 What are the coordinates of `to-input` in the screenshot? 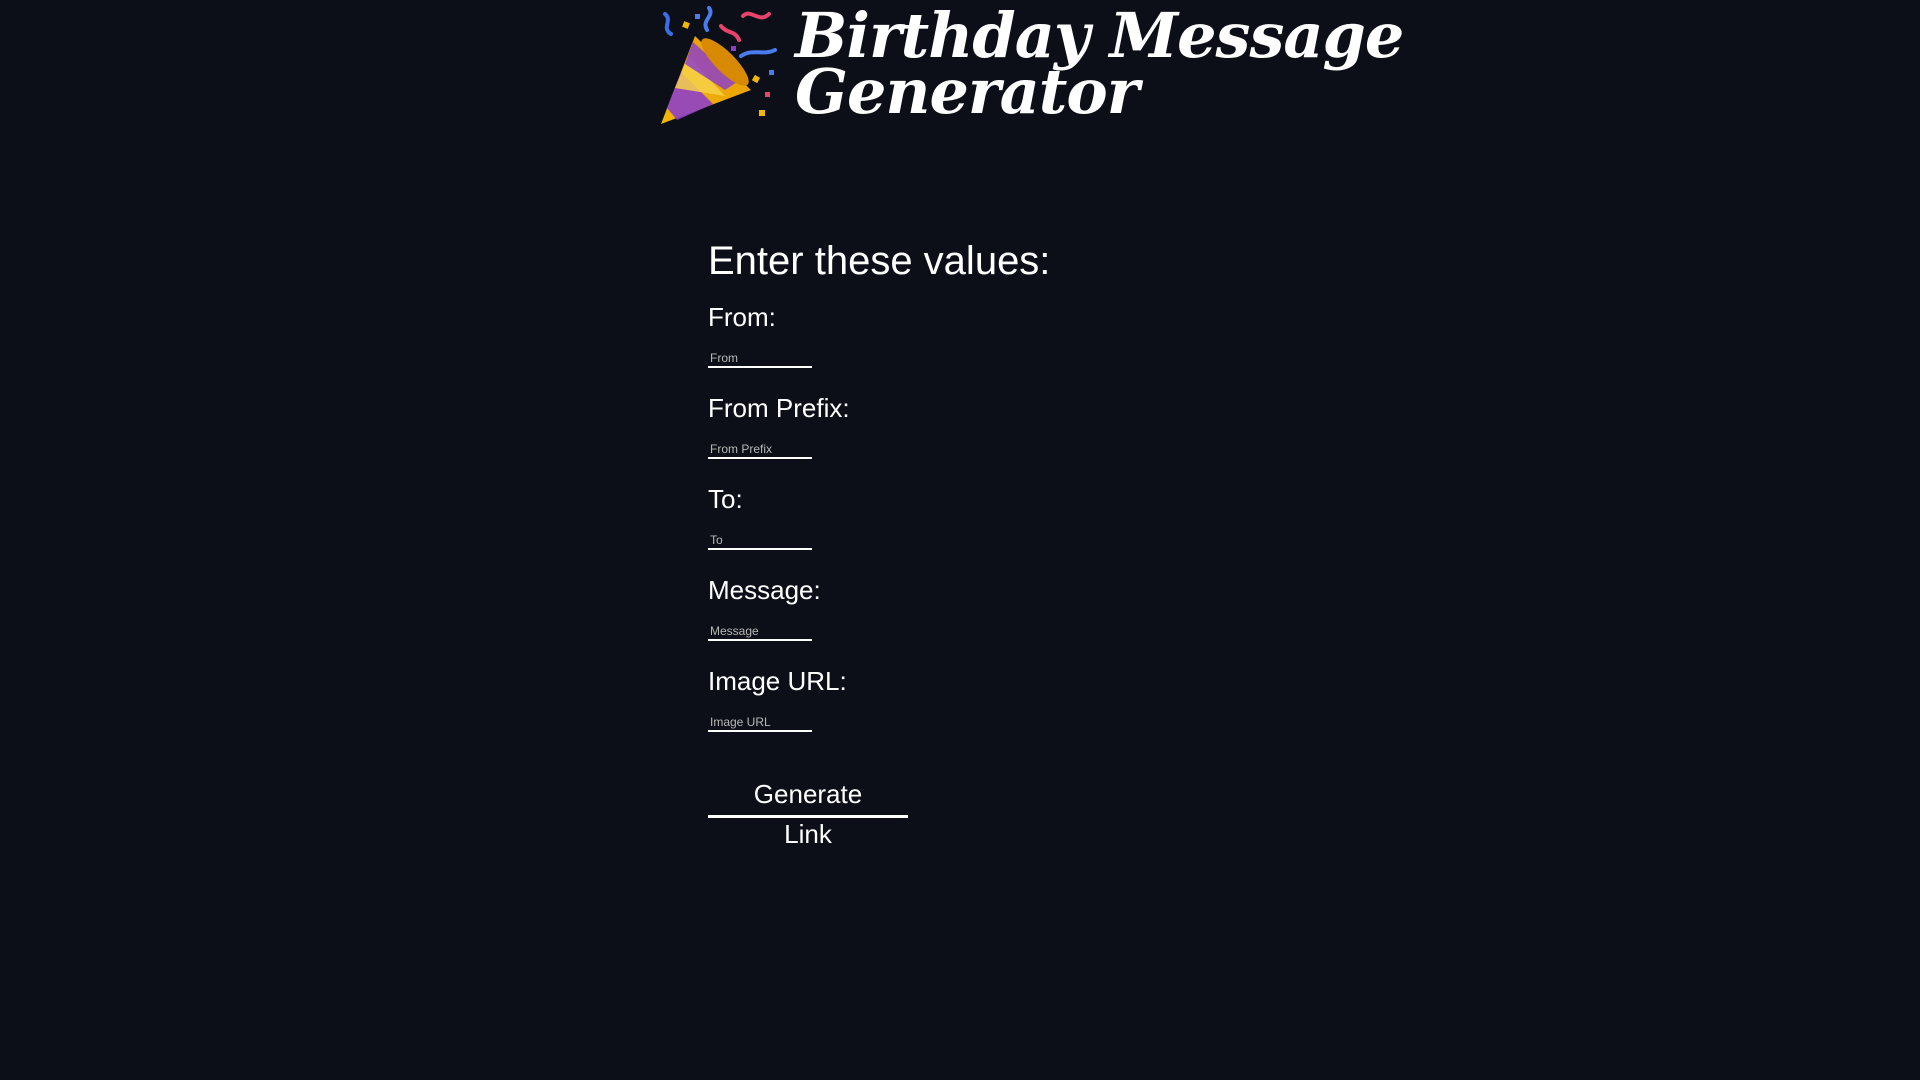 It's located at (760, 541).